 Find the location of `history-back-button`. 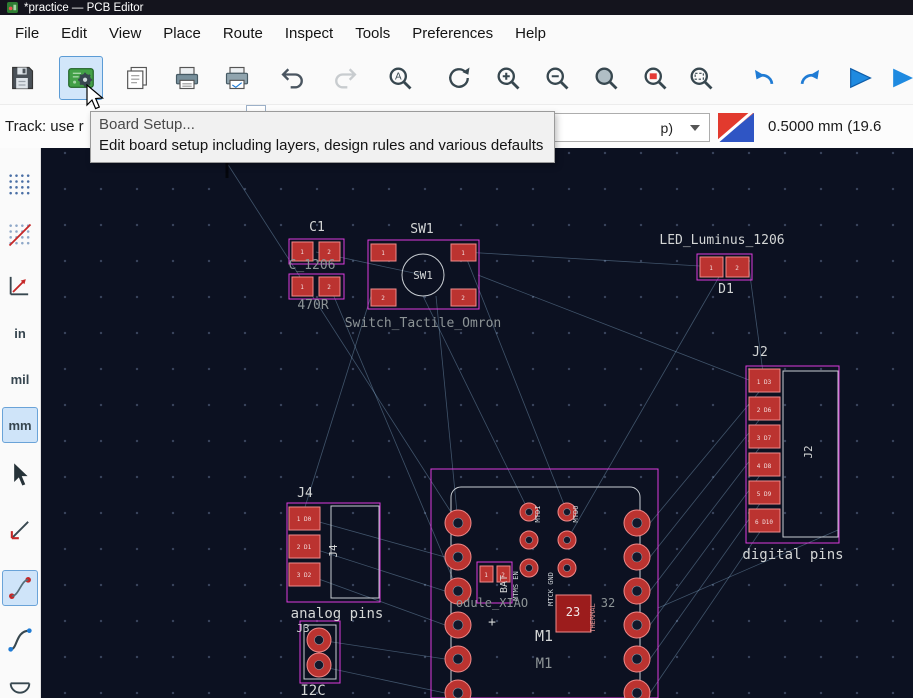

history-back-button is located at coordinates (762, 78).